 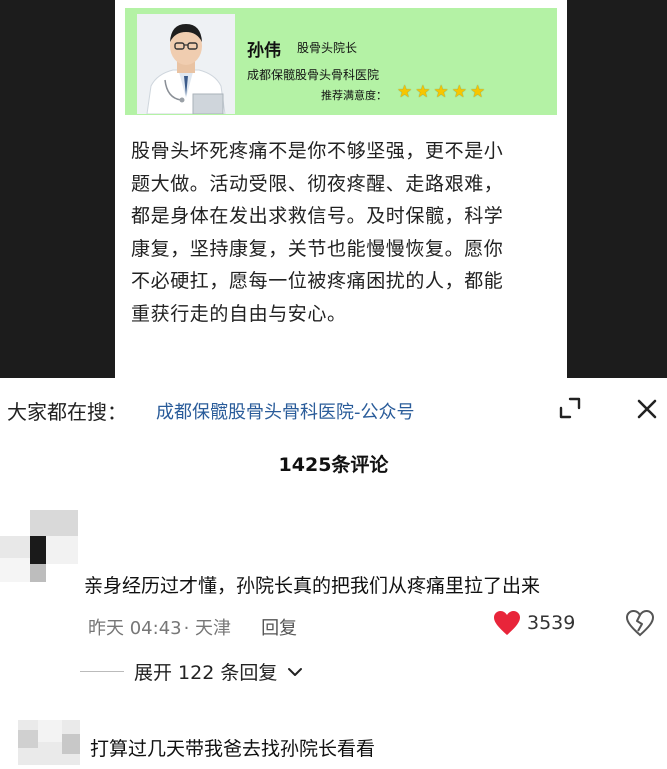 I want to click on search-suggestion-link: 成都保髋股骨头骨科医院-公众号, so click(x=285, y=411).